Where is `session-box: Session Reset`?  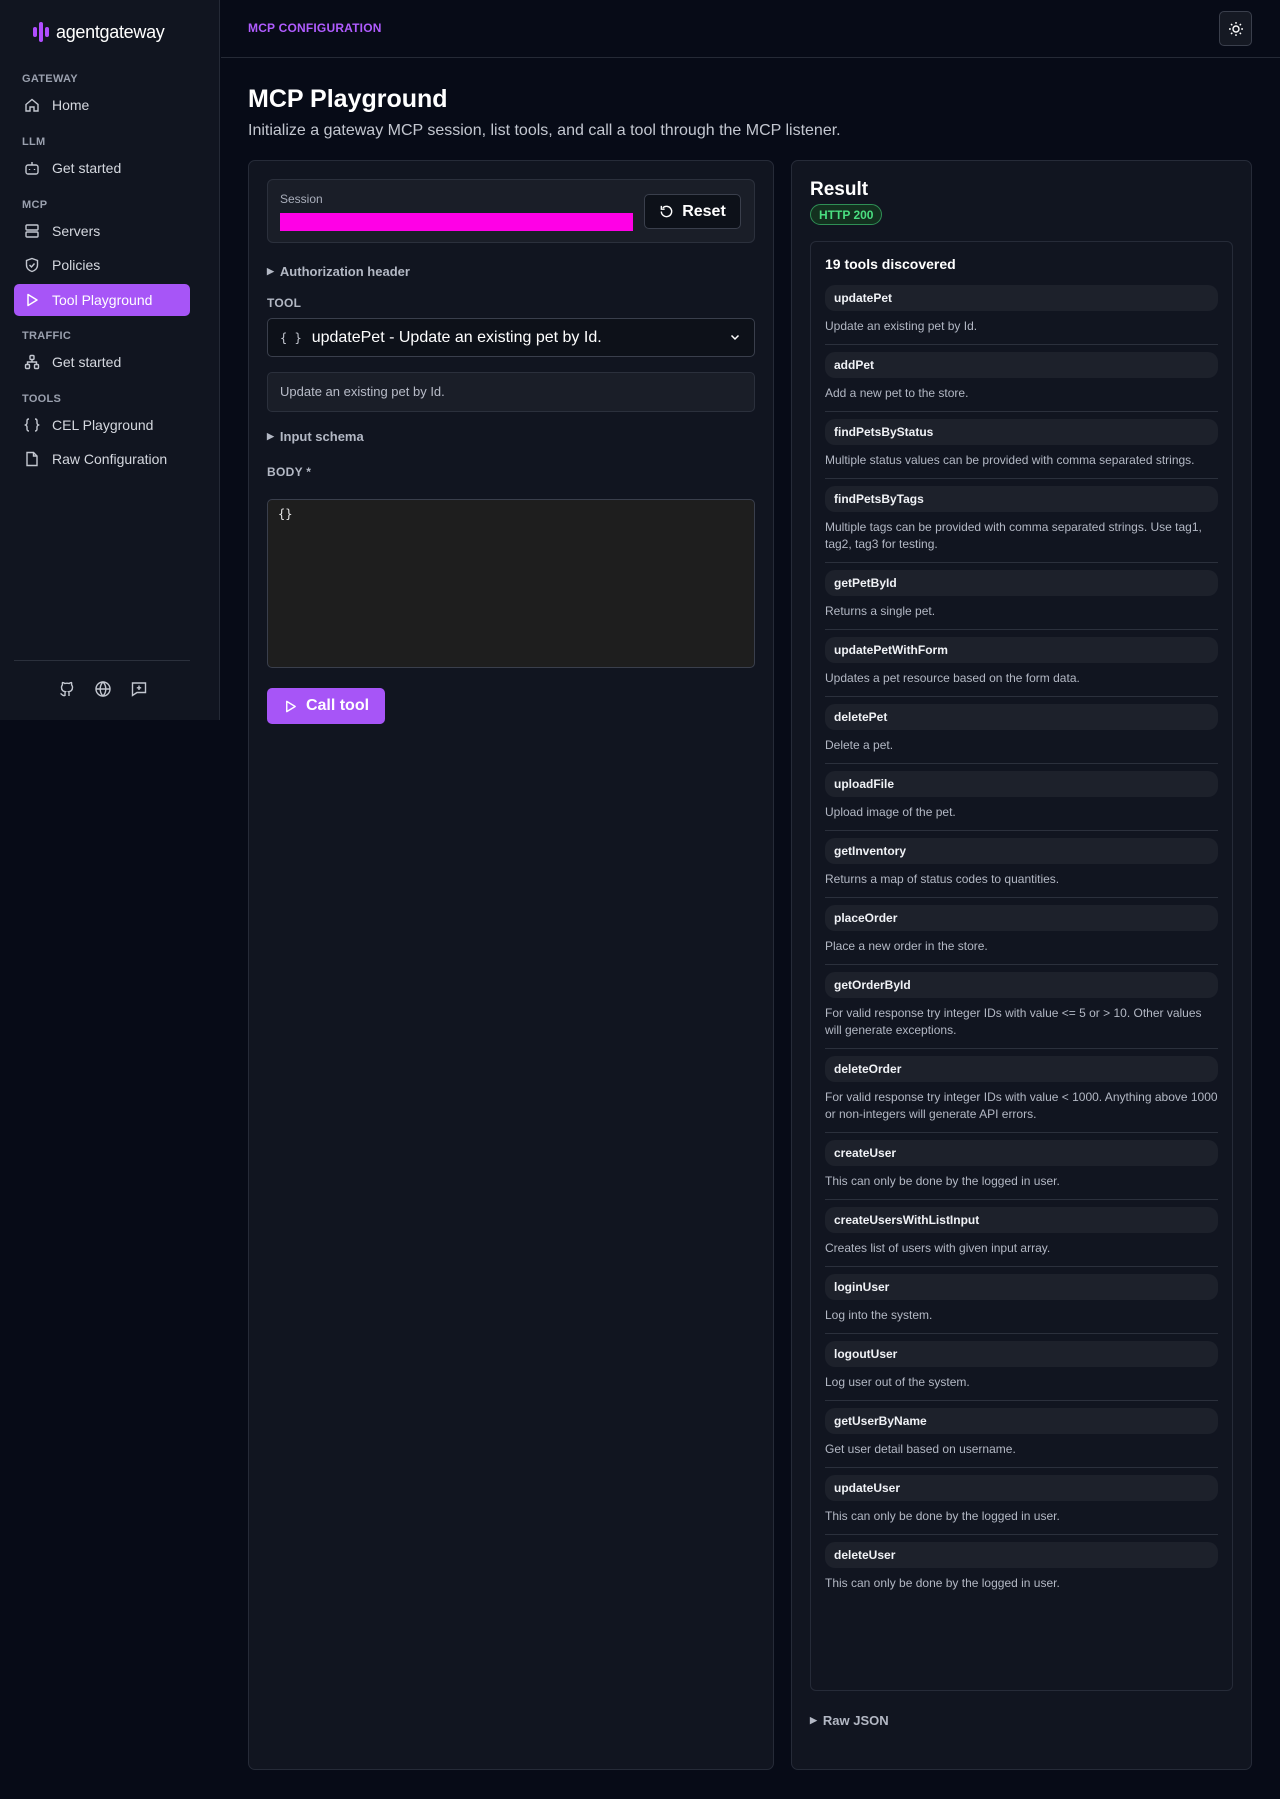 session-box: Session Reset is located at coordinates (511, 211).